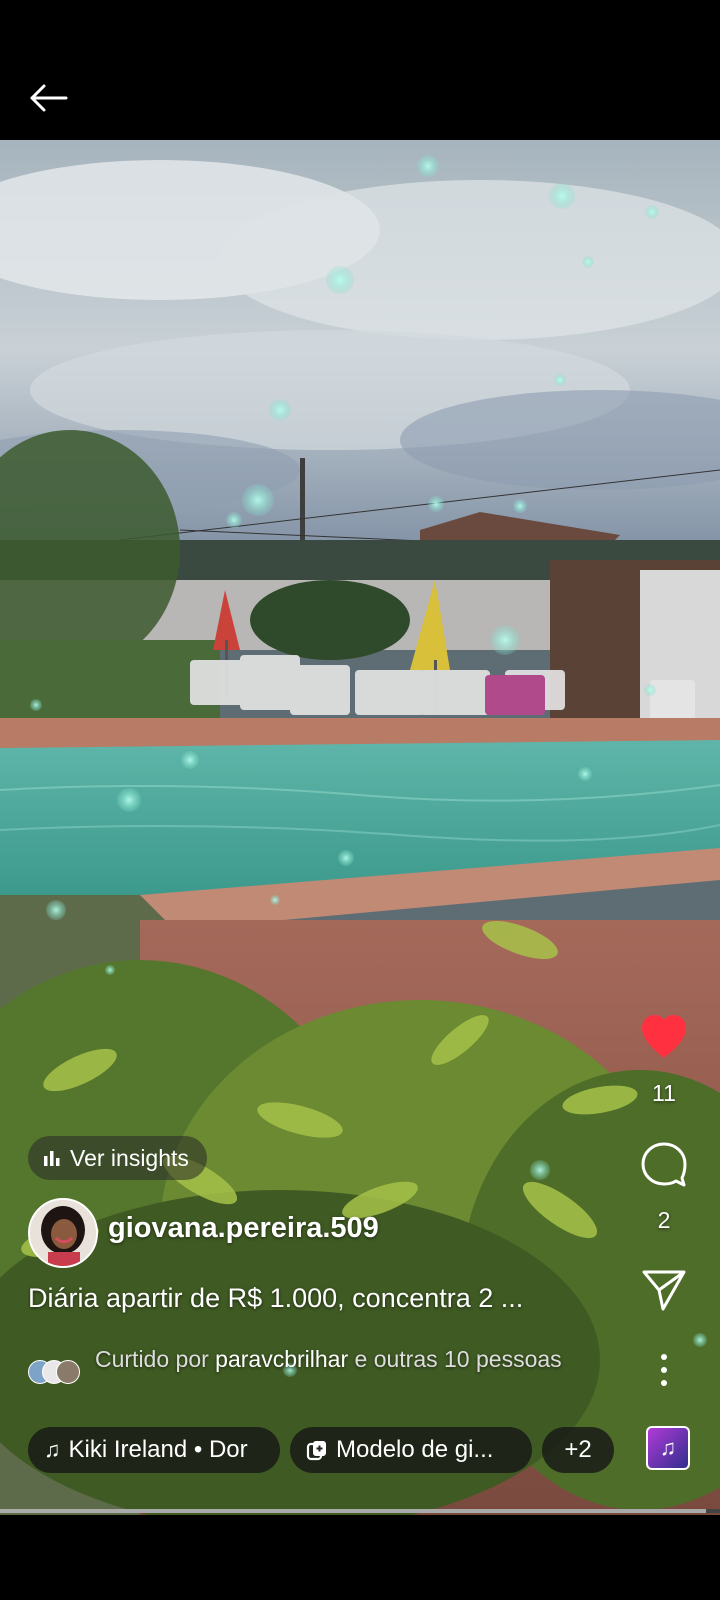 This screenshot has height=1600, width=720. I want to click on more-icon, so click(664, 1370).